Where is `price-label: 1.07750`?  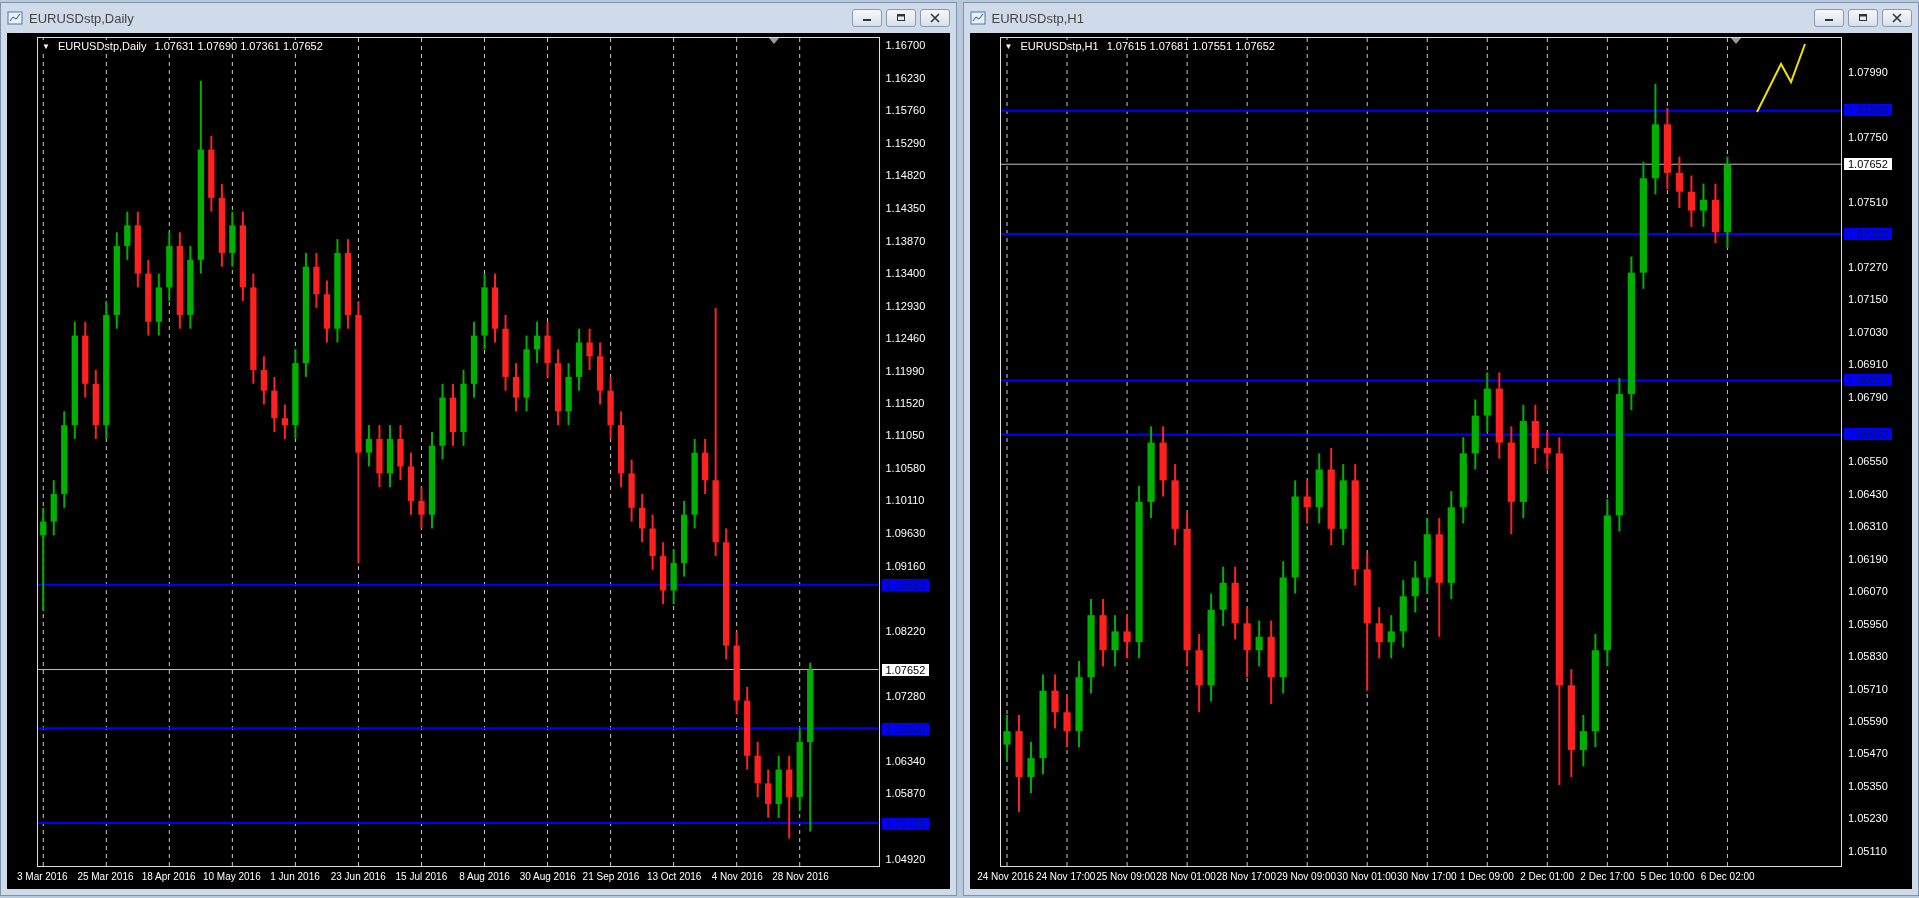 price-label: 1.07750 is located at coordinates (1868, 137).